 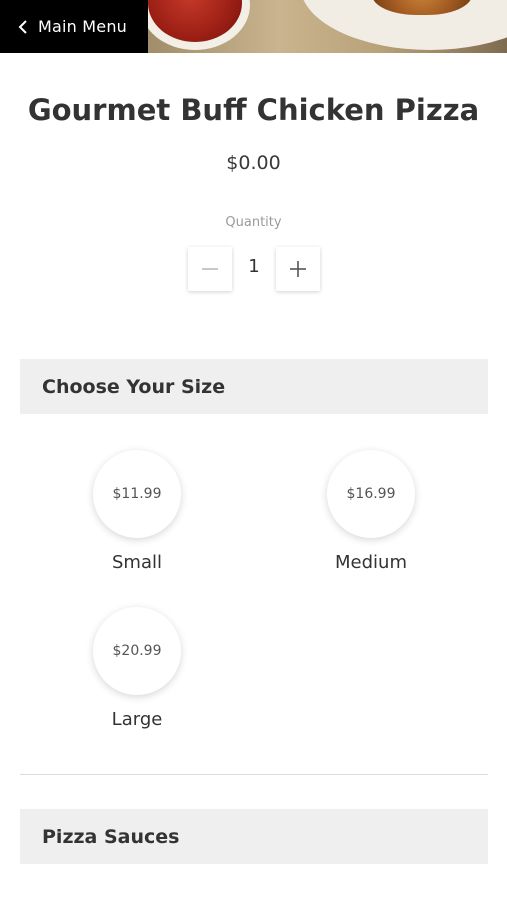 What do you see at coordinates (137, 651) in the screenshot?
I see `size-price-large: $20.99` at bounding box center [137, 651].